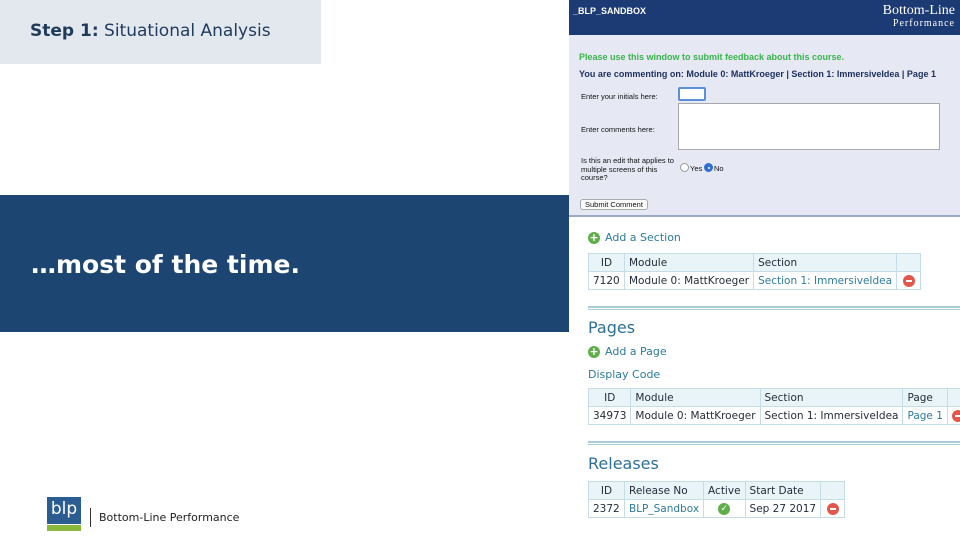 Image resolution: width=960 pixels, height=540 pixels. Describe the element at coordinates (783, 490) in the screenshot. I see `column-header: Start Date` at that location.